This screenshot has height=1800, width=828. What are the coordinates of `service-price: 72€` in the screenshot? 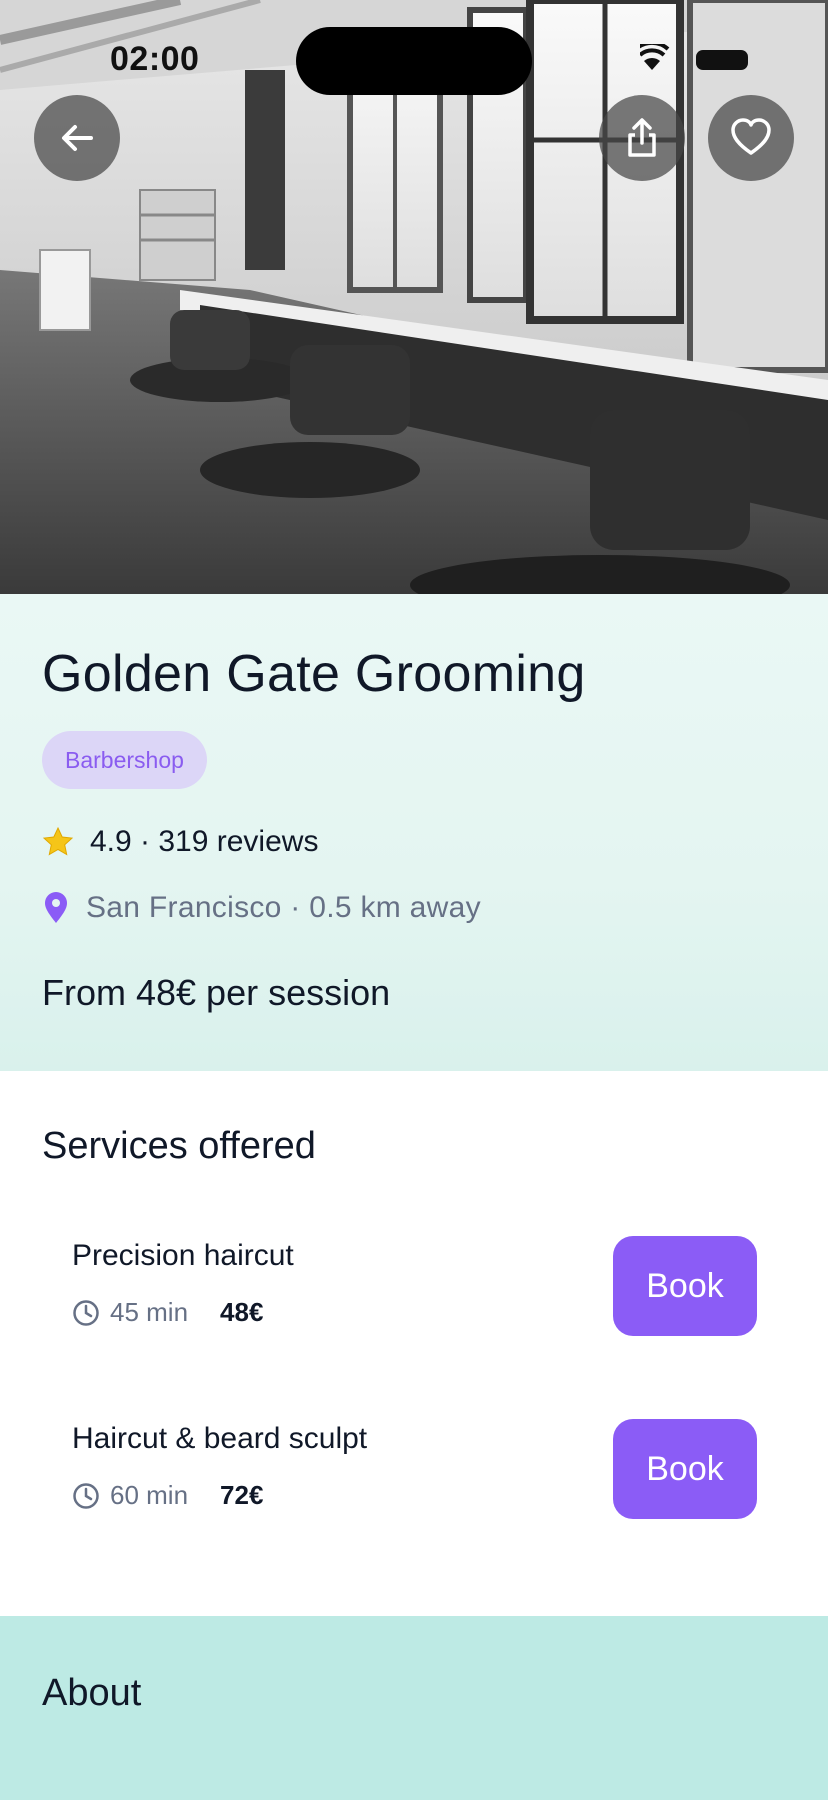 It's located at (242, 1495).